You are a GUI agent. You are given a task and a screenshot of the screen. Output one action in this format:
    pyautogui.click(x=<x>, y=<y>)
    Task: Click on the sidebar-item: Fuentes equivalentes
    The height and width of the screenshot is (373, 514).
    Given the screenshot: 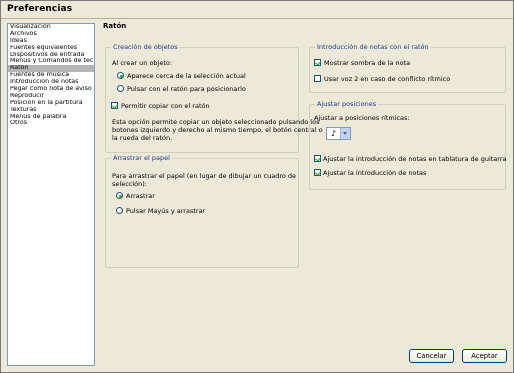 What is the action you would take?
    pyautogui.click(x=51, y=48)
    